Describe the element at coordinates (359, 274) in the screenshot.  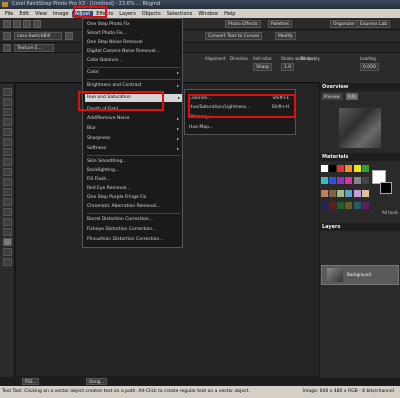
I see `layer-name: Background` at that location.